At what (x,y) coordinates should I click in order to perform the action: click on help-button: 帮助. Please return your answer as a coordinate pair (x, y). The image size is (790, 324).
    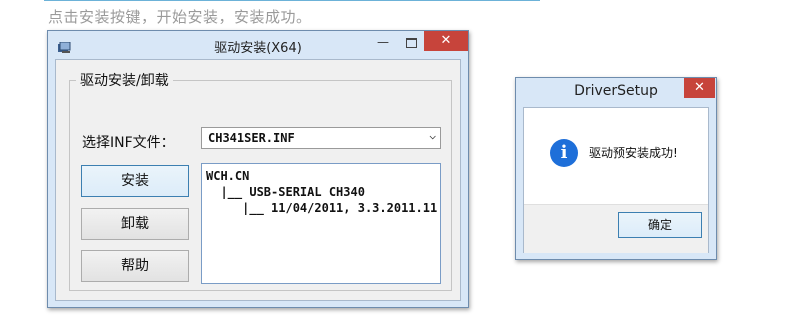
    Looking at the image, I should click on (135, 266).